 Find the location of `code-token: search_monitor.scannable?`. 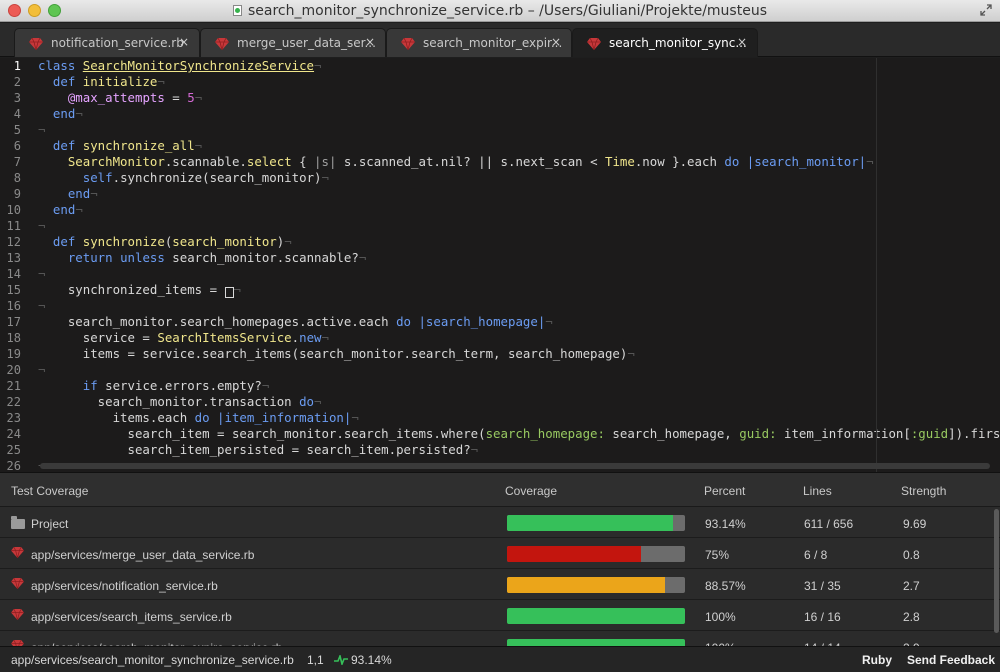

code-token: search_monitor.scannable? is located at coordinates (261, 257).